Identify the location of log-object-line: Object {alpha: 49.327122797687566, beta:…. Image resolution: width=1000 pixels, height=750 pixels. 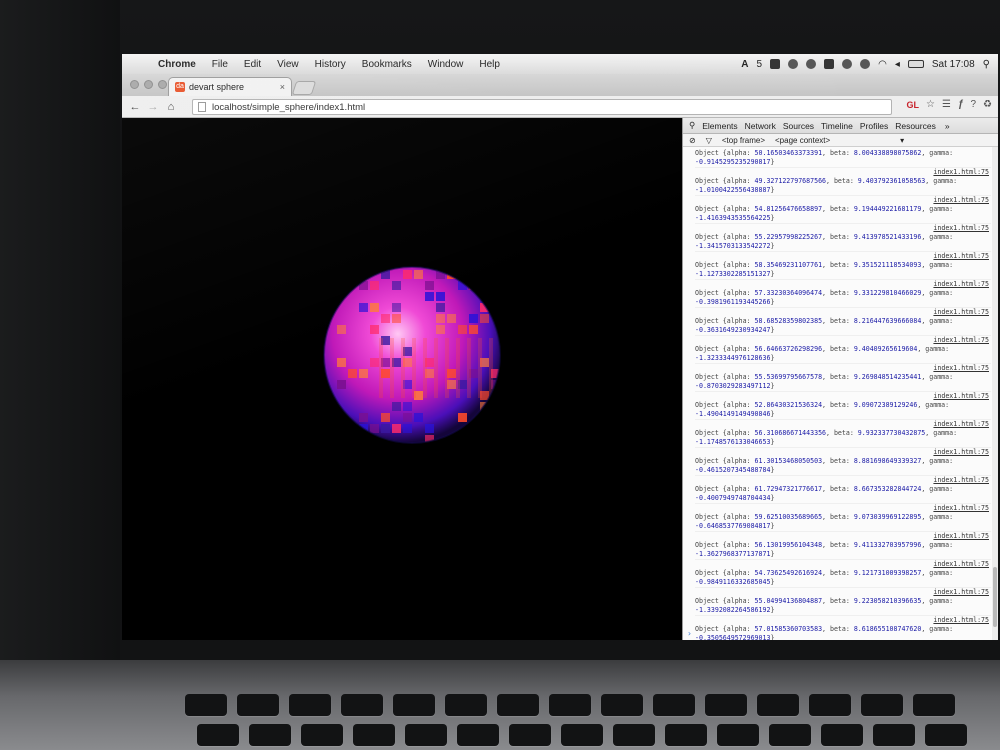
(843, 181).